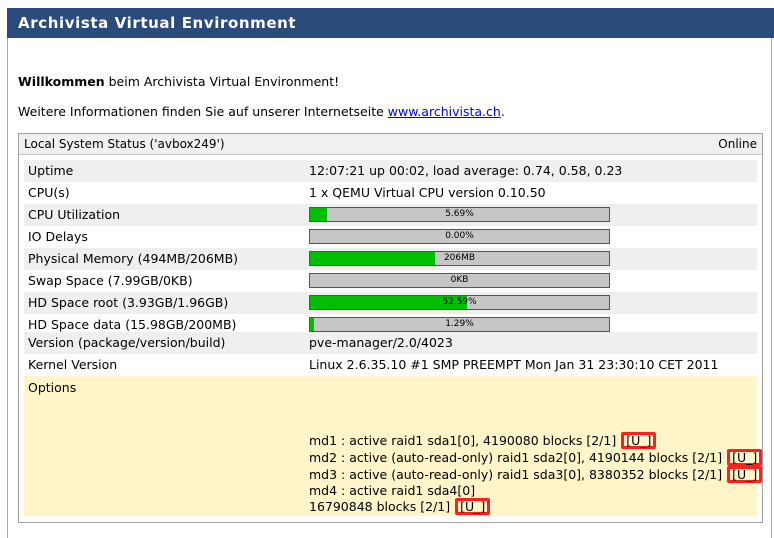  What do you see at coordinates (128, 302) in the screenshot?
I see `hd-root-label: HD Space root (3.93GB/1.96GB)` at bounding box center [128, 302].